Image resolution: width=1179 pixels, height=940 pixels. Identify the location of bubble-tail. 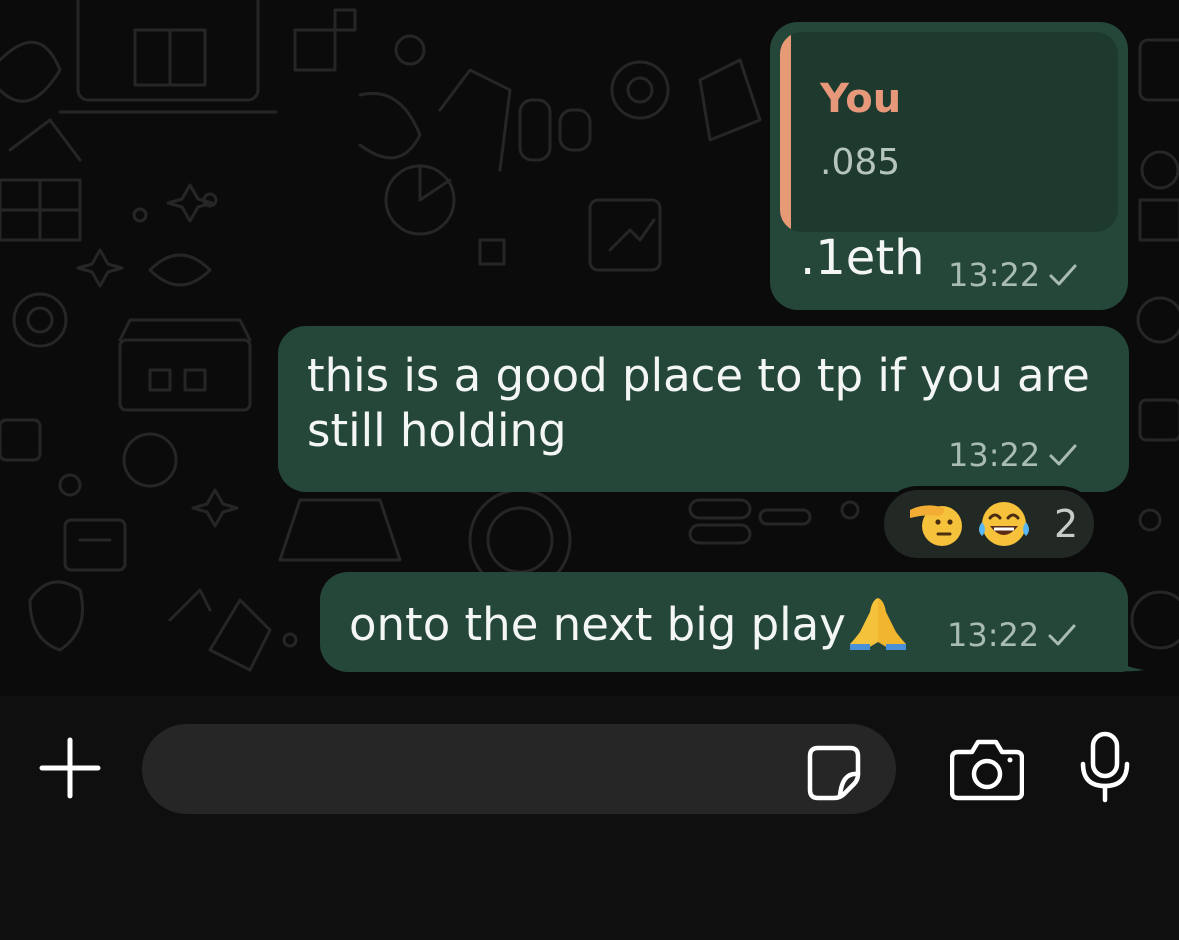
(1122, 656).